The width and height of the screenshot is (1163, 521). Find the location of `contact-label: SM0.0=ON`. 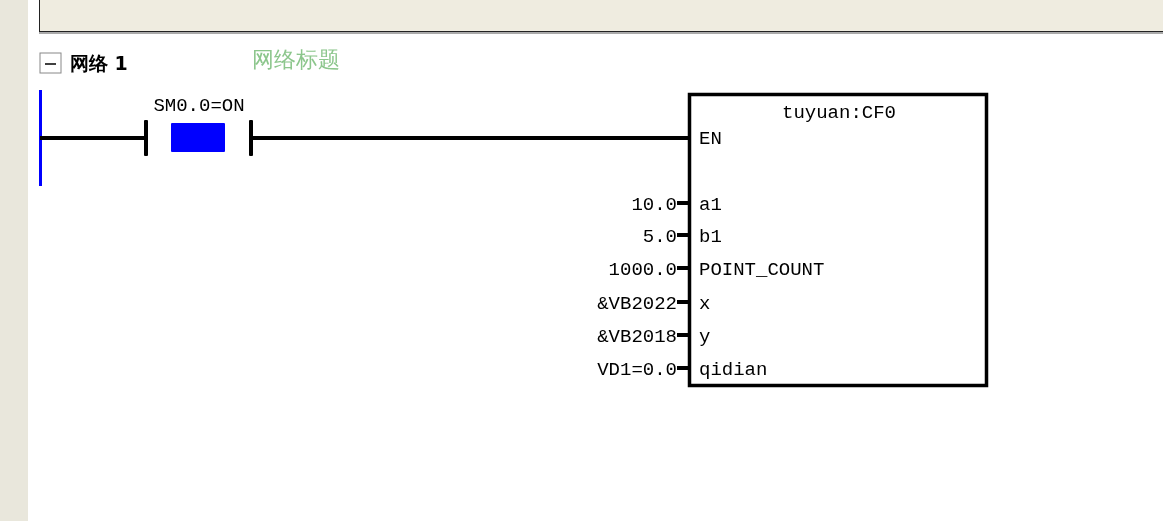

contact-label: SM0.0=ON is located at coordinates (199, 106).